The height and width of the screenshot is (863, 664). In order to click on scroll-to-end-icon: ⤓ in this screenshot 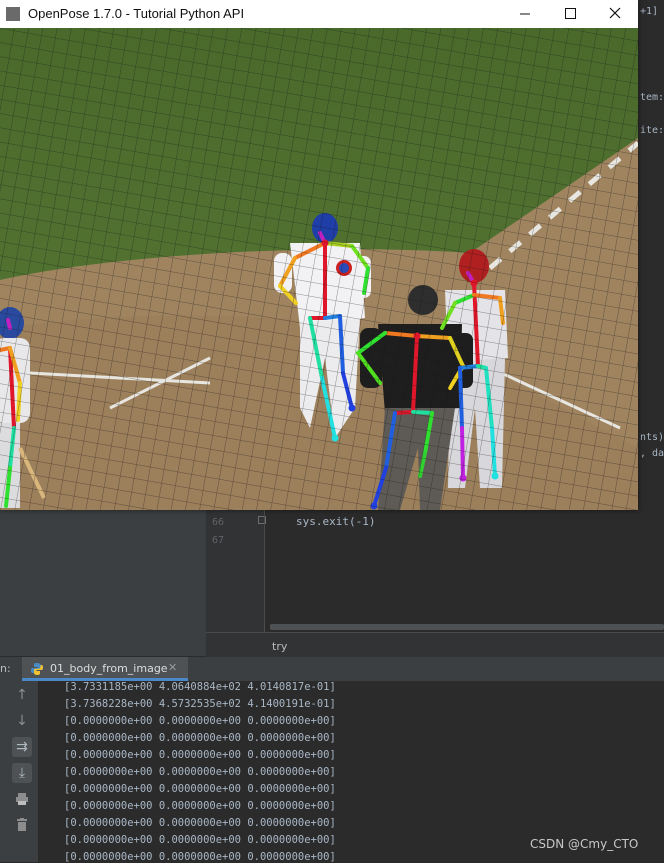, I will do `click(22, 773)`.